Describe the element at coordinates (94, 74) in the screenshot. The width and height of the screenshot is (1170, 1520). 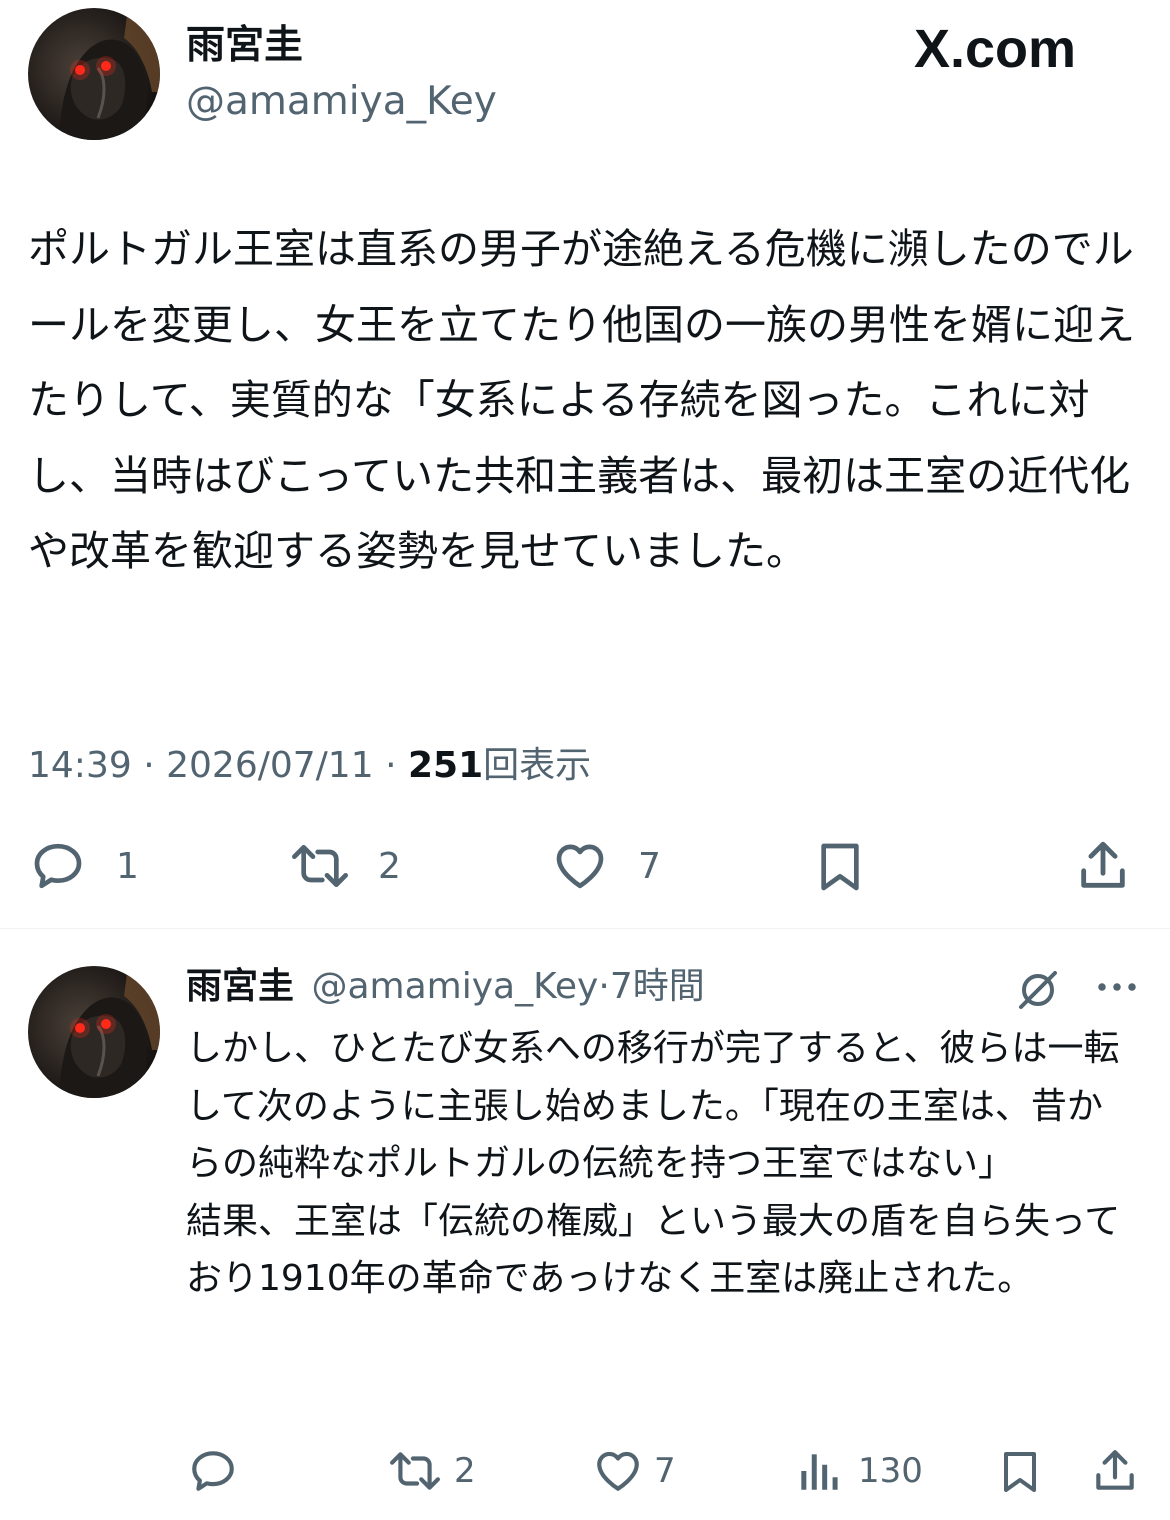
I see `author-avatar` at that location.